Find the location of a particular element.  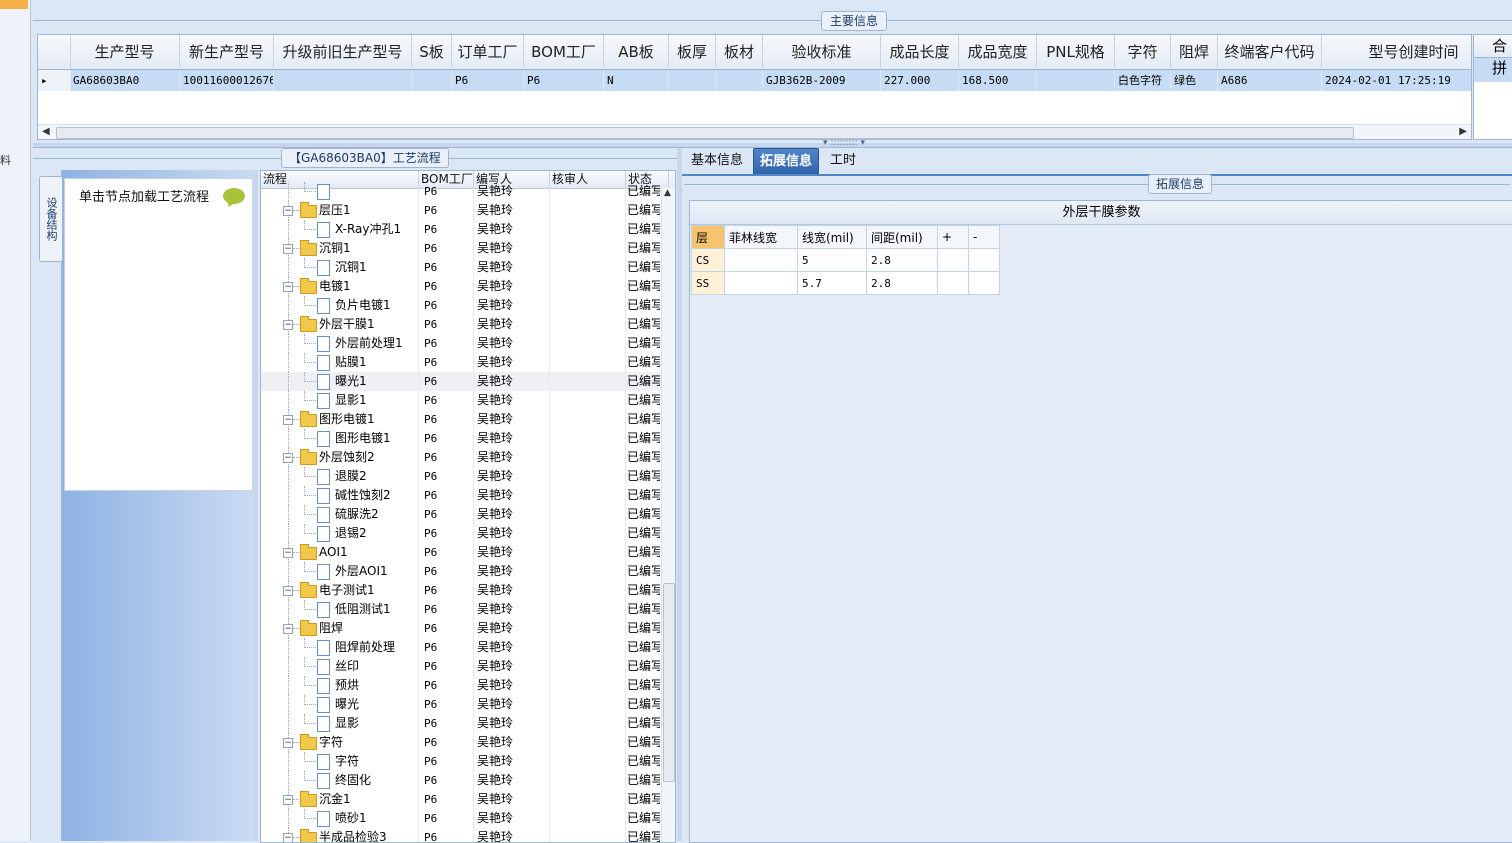

tree-row: 曝光 P6 吴艳玲 已编写 is located at coordinates (461, 704).